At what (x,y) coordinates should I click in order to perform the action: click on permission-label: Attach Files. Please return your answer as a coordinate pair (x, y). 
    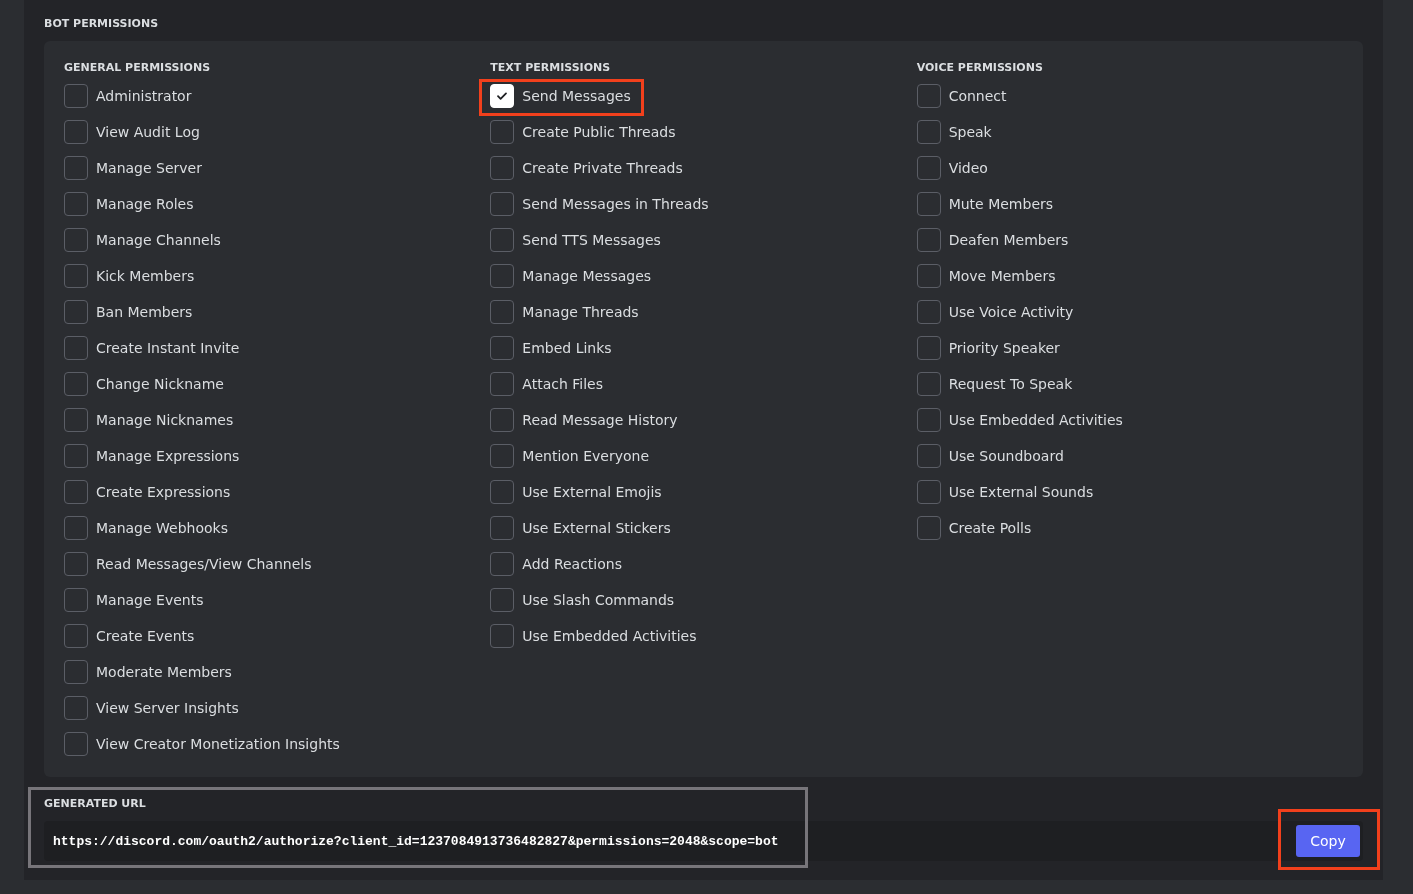
    Looking at the image, I should click on (562, 384).